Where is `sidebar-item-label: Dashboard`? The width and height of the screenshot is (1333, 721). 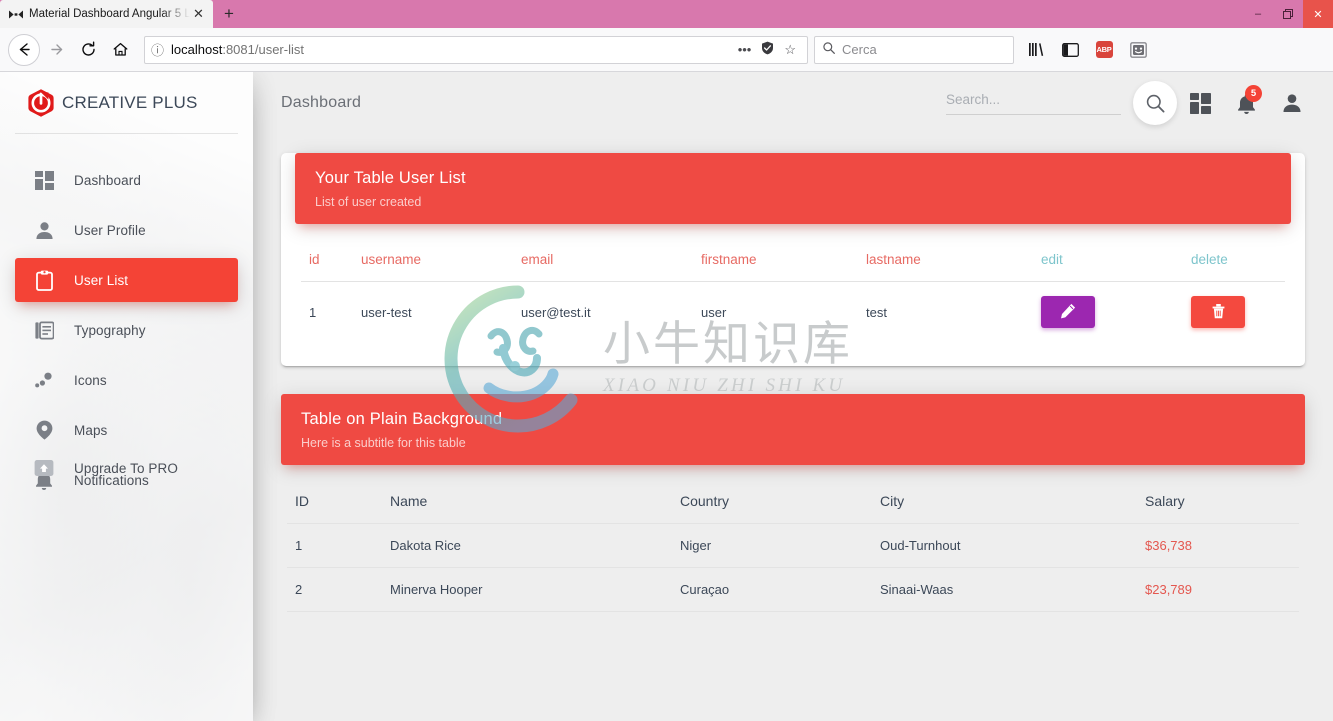
sidebar-item-label: Dashboard is located at coordinates (107, 180).